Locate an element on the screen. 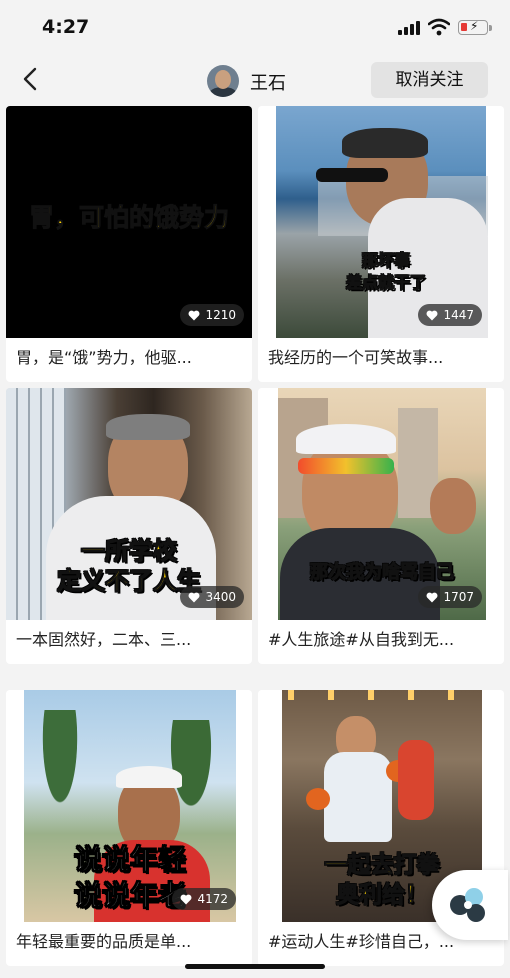 The width and height of the screenshot is (510, 978). home-indicator is located at coordinates (255, 966).